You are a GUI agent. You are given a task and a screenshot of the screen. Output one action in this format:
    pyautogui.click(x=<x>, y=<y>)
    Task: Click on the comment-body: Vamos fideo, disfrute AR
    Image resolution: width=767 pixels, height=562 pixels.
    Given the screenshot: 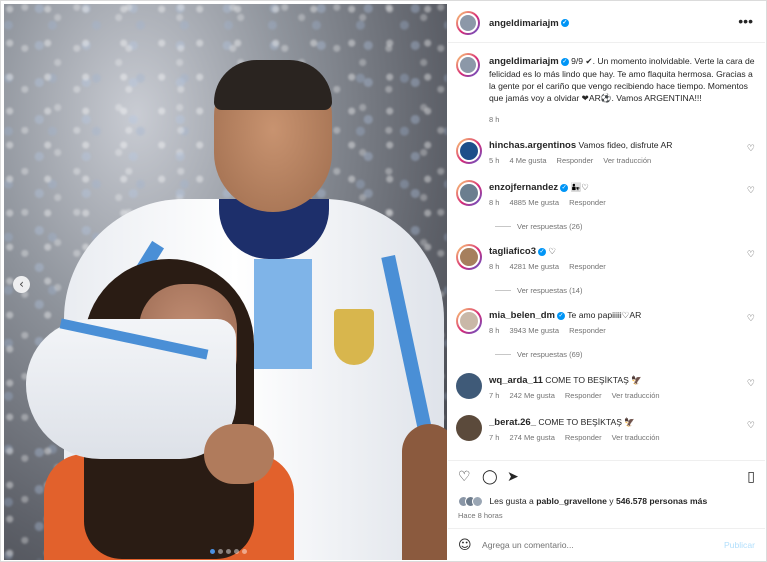 What is the action you would take?
    pyautogui.click(x=625, y=145)
    